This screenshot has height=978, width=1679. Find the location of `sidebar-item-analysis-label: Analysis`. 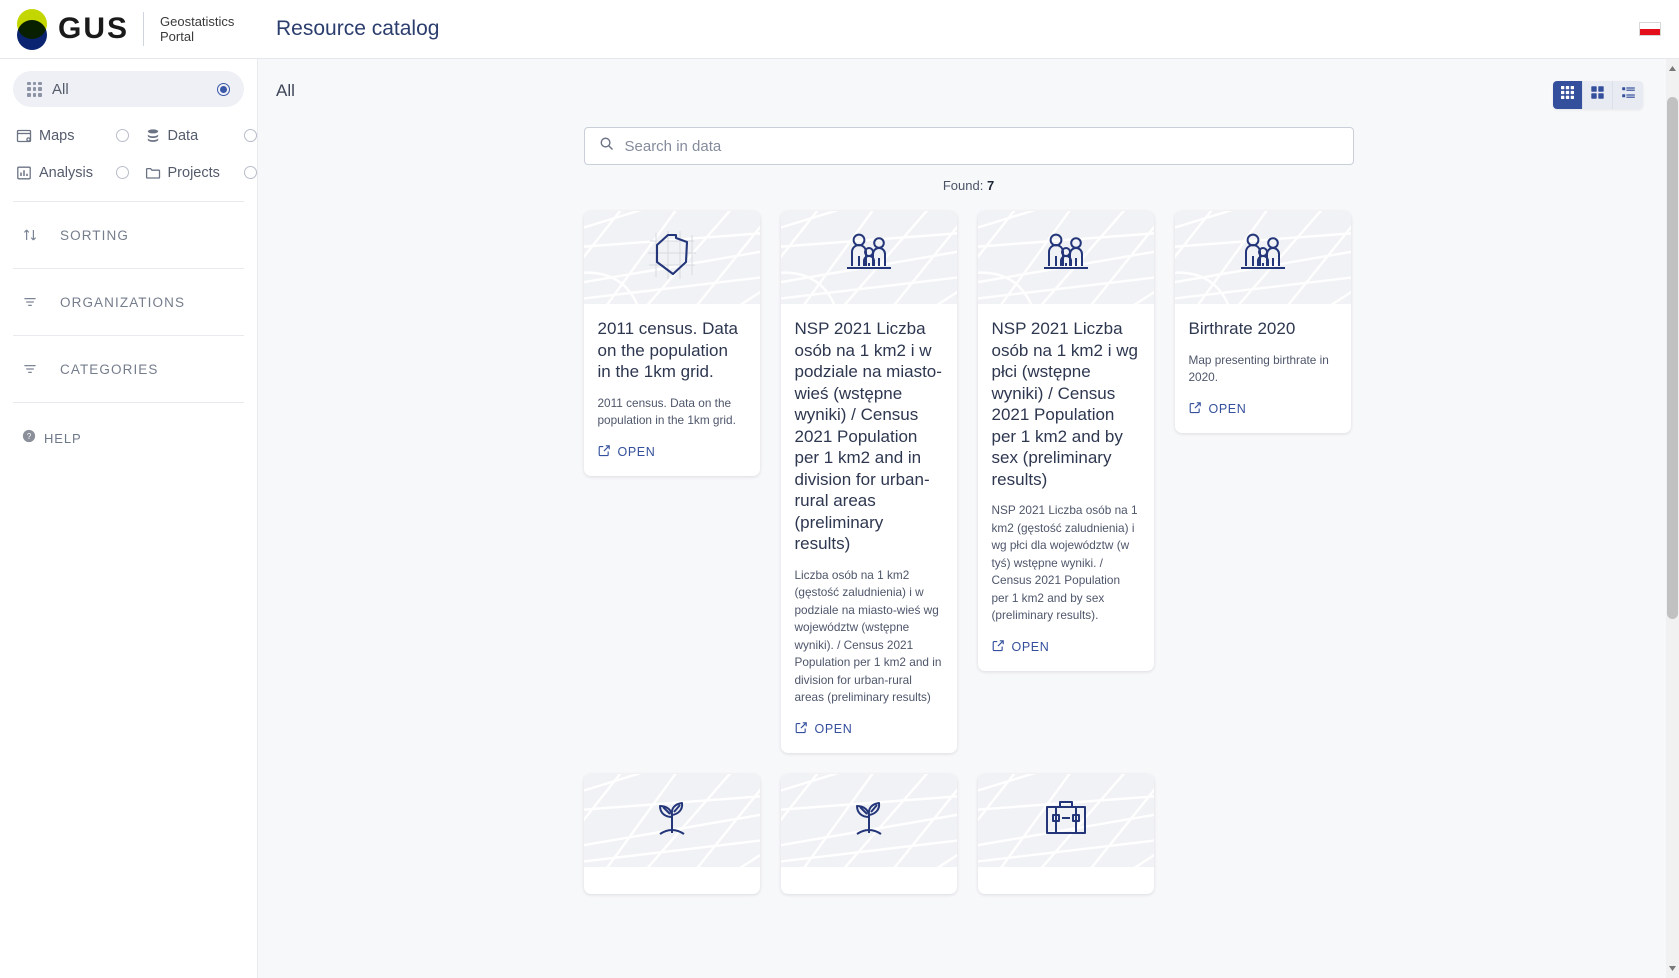

sidebar-item-analysis-label: Analysis is located at coordinates (66, 172).